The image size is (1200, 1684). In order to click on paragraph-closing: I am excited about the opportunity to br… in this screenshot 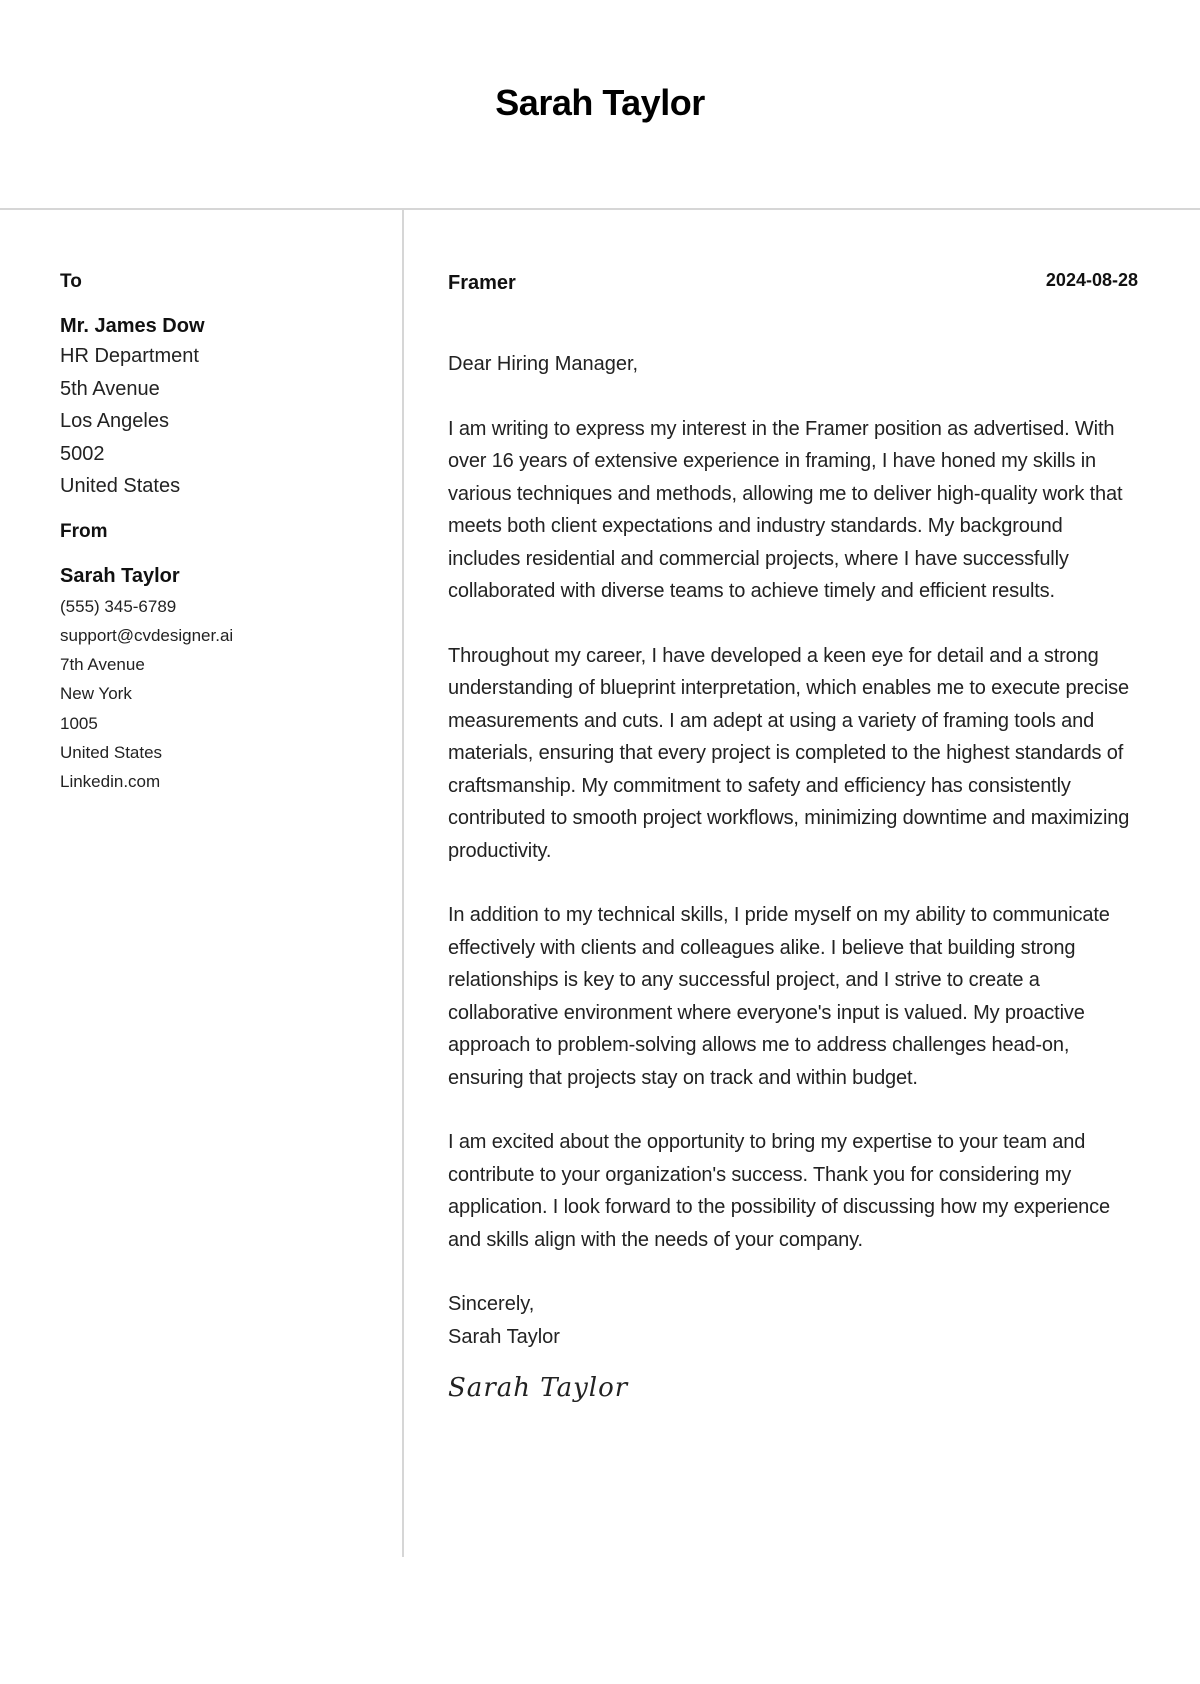, I will do `click(779, 1191)`.